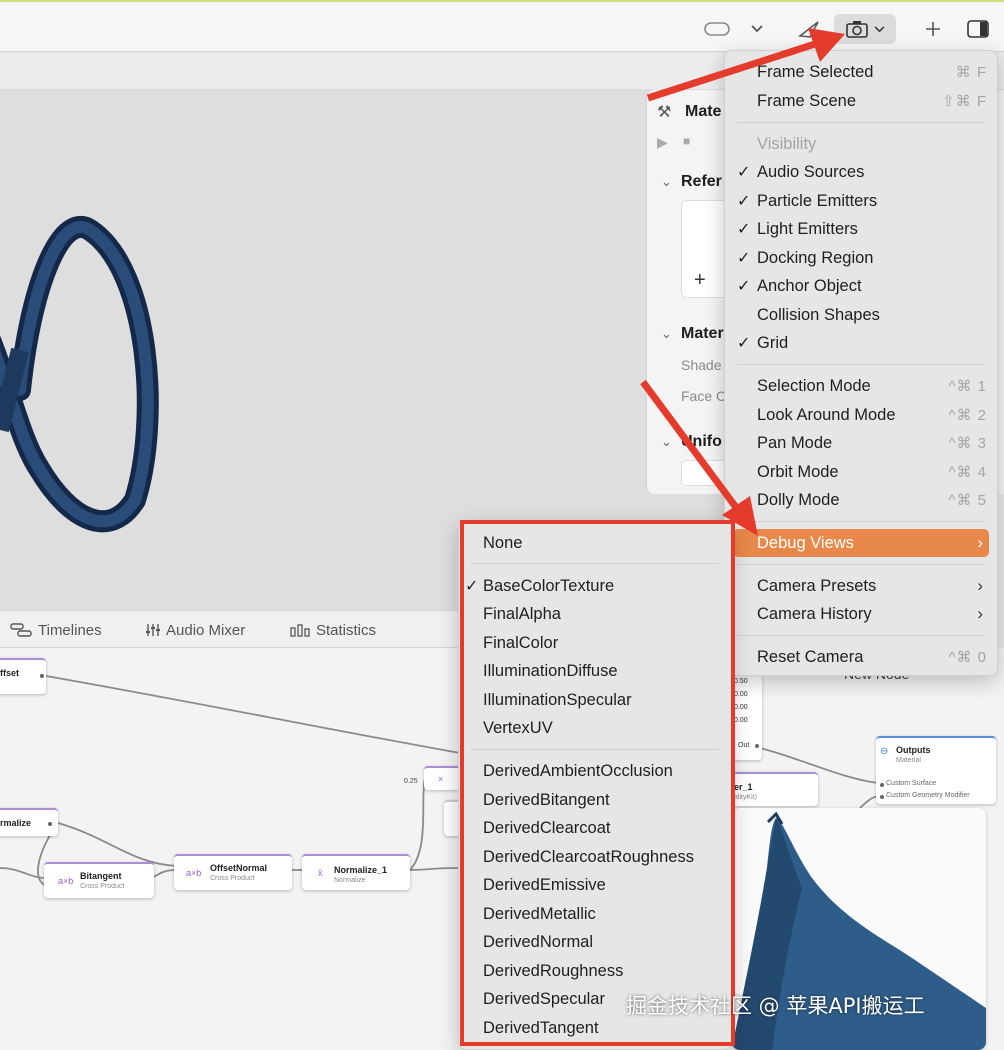 This screenshot has width=1004, height=1050. Describe the element at coordinates (861, 472) in the screenshot. I see `menu-item-orbit-mode: Orbit Mode ^⌘ 4` at that location.